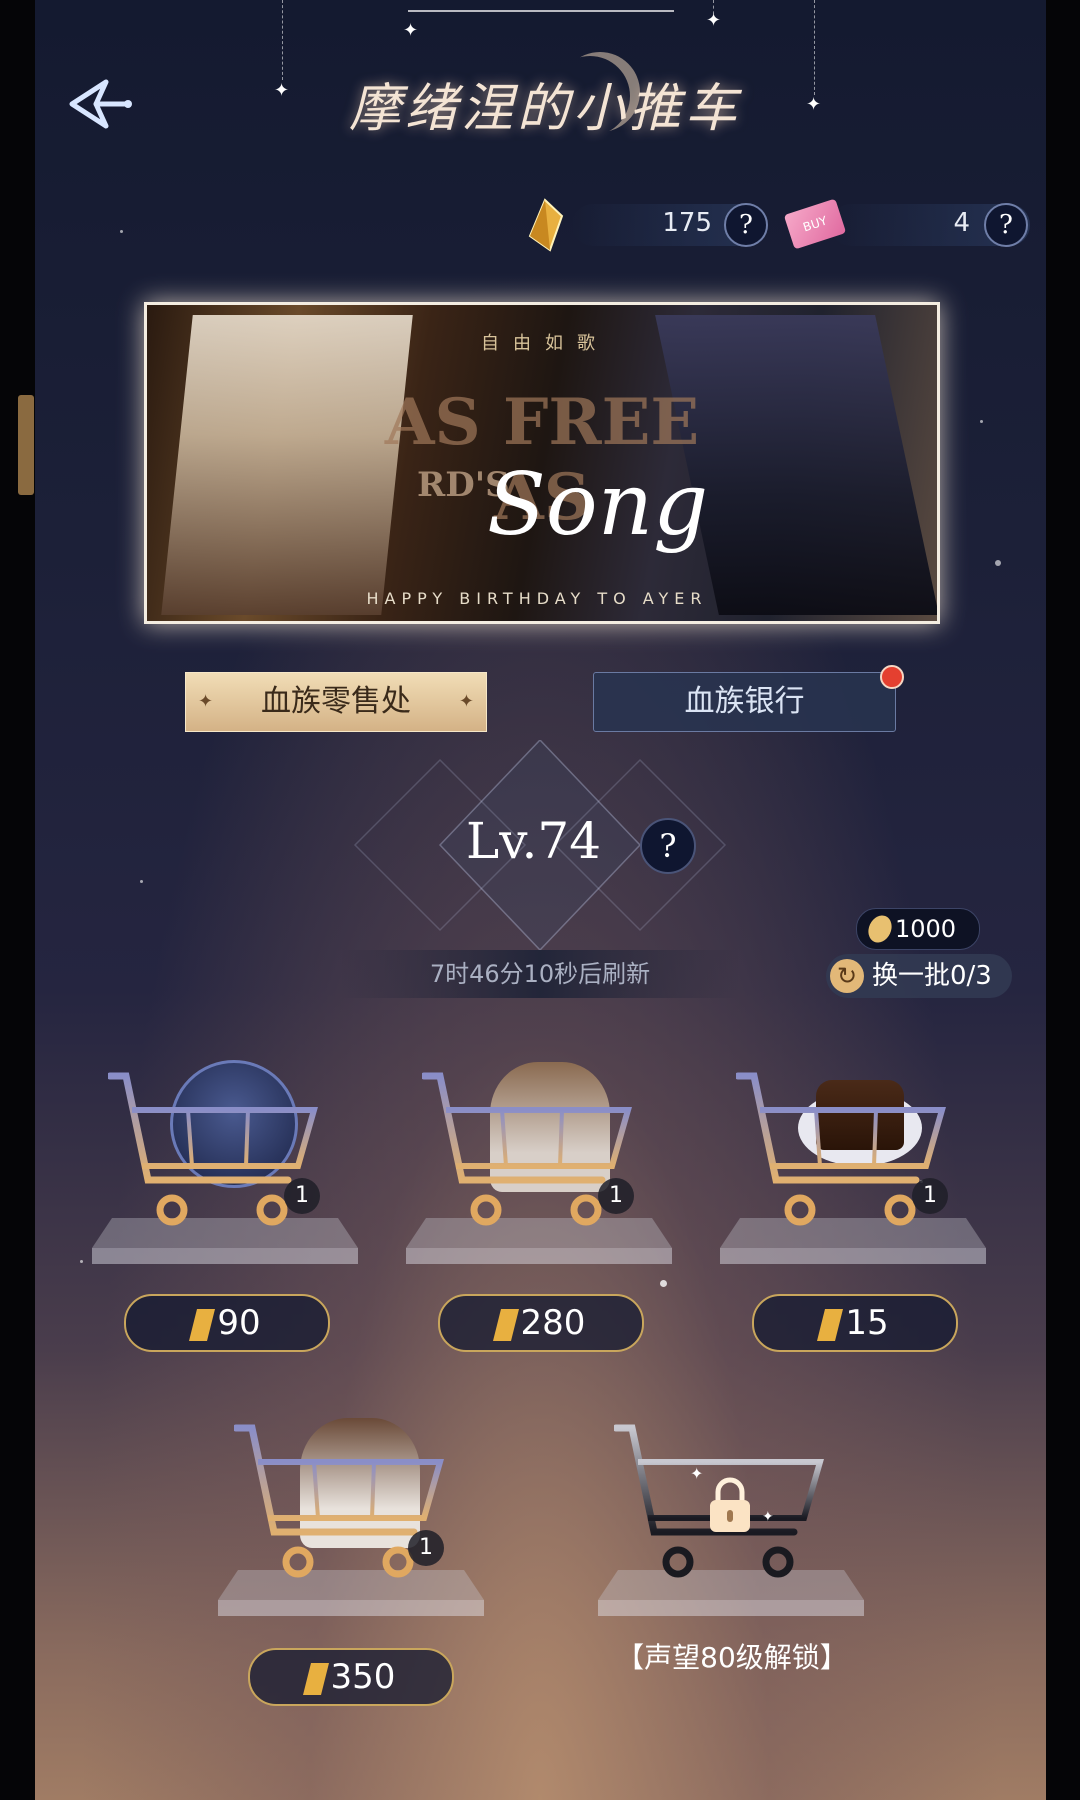 Image resolution: width=1080 pixels, height=1800 pixels. I want to click on banner-heading: 自由如歌, so click(545, 343).